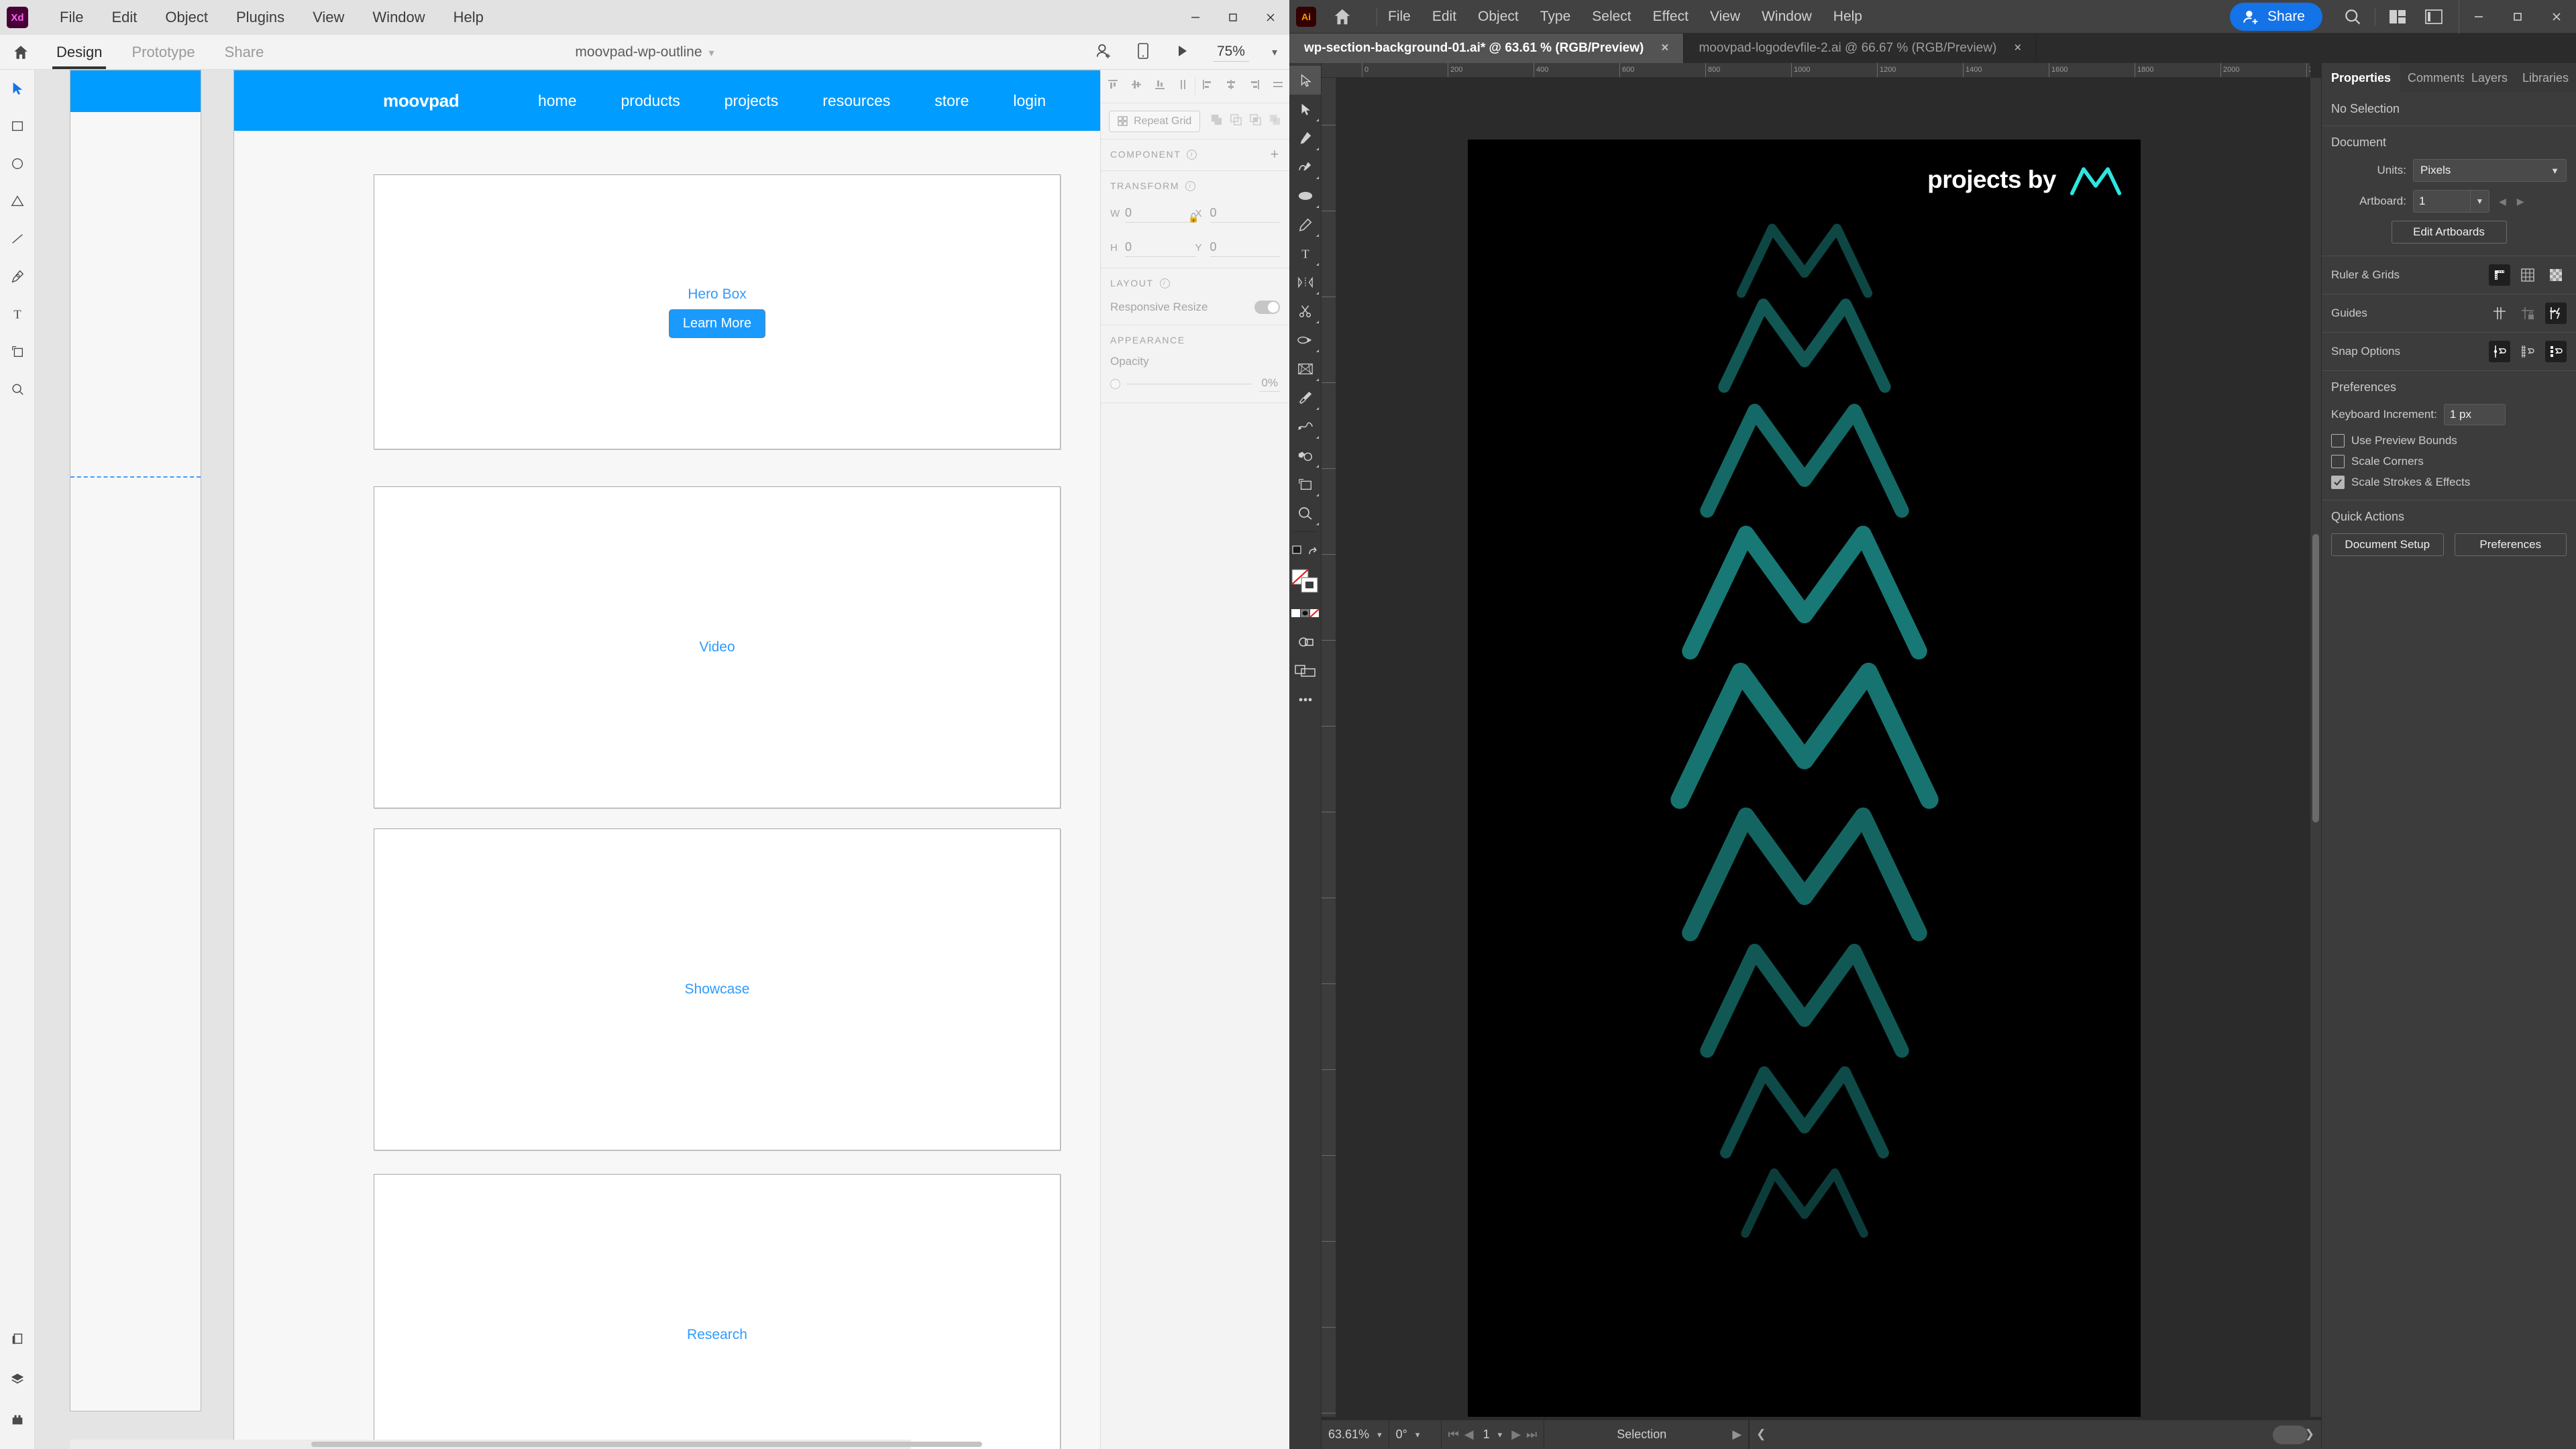  Describe the element at coordinates (1155, 121) in the screenshot. I see `repeat-grid-button: Repeat Grid` at that location.